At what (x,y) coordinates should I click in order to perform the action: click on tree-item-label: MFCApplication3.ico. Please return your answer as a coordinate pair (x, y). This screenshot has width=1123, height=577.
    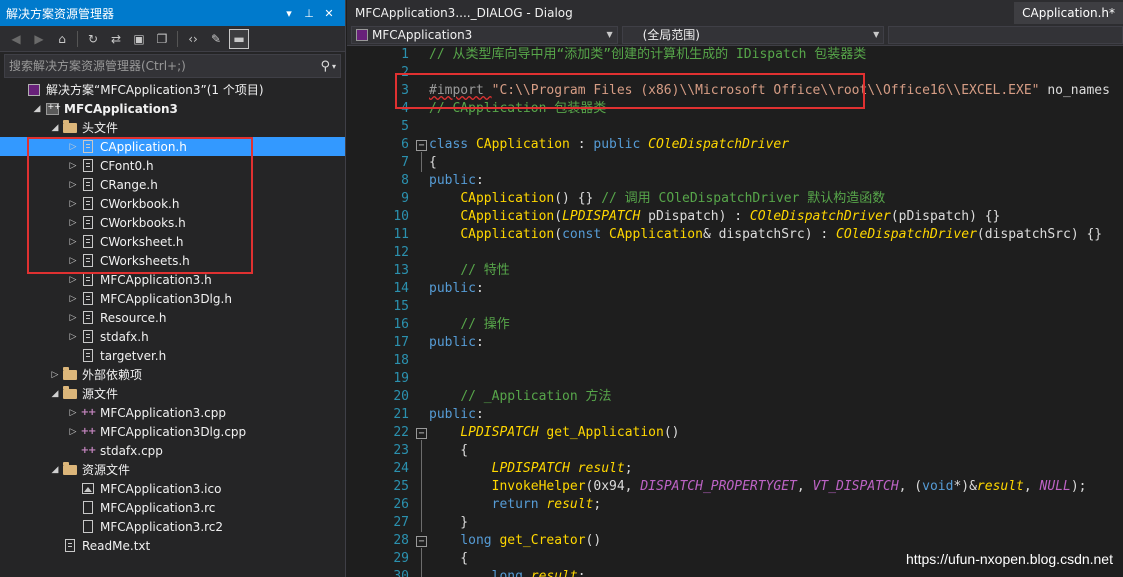
    Looking at the image, I should click on (161, 488).